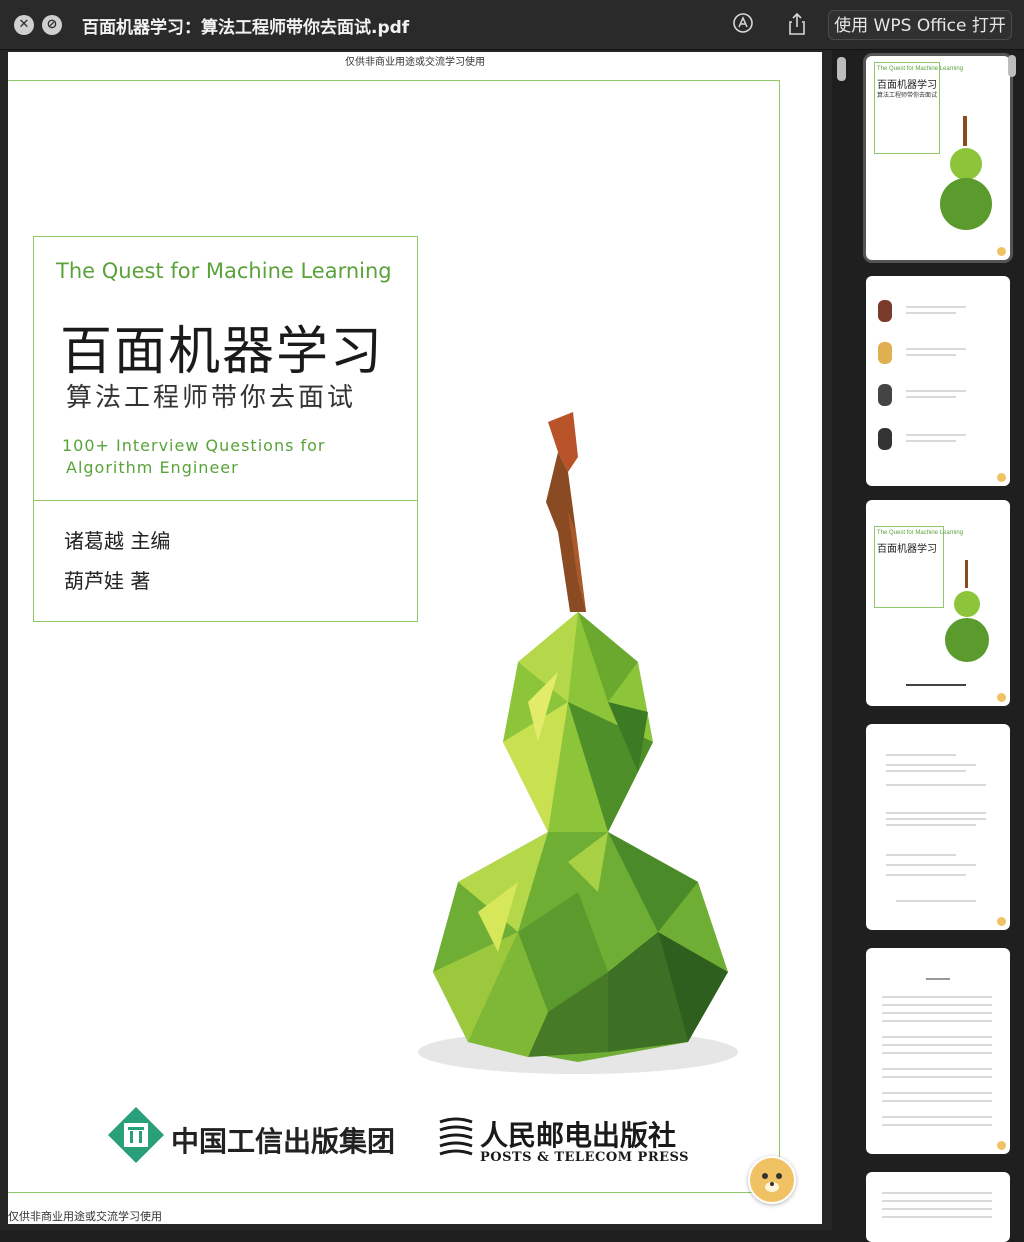 This screenshot has width=1024, height=1242. I want to click on chinese-subtitle: 算法工程师带你去面试, so click(211, 398).